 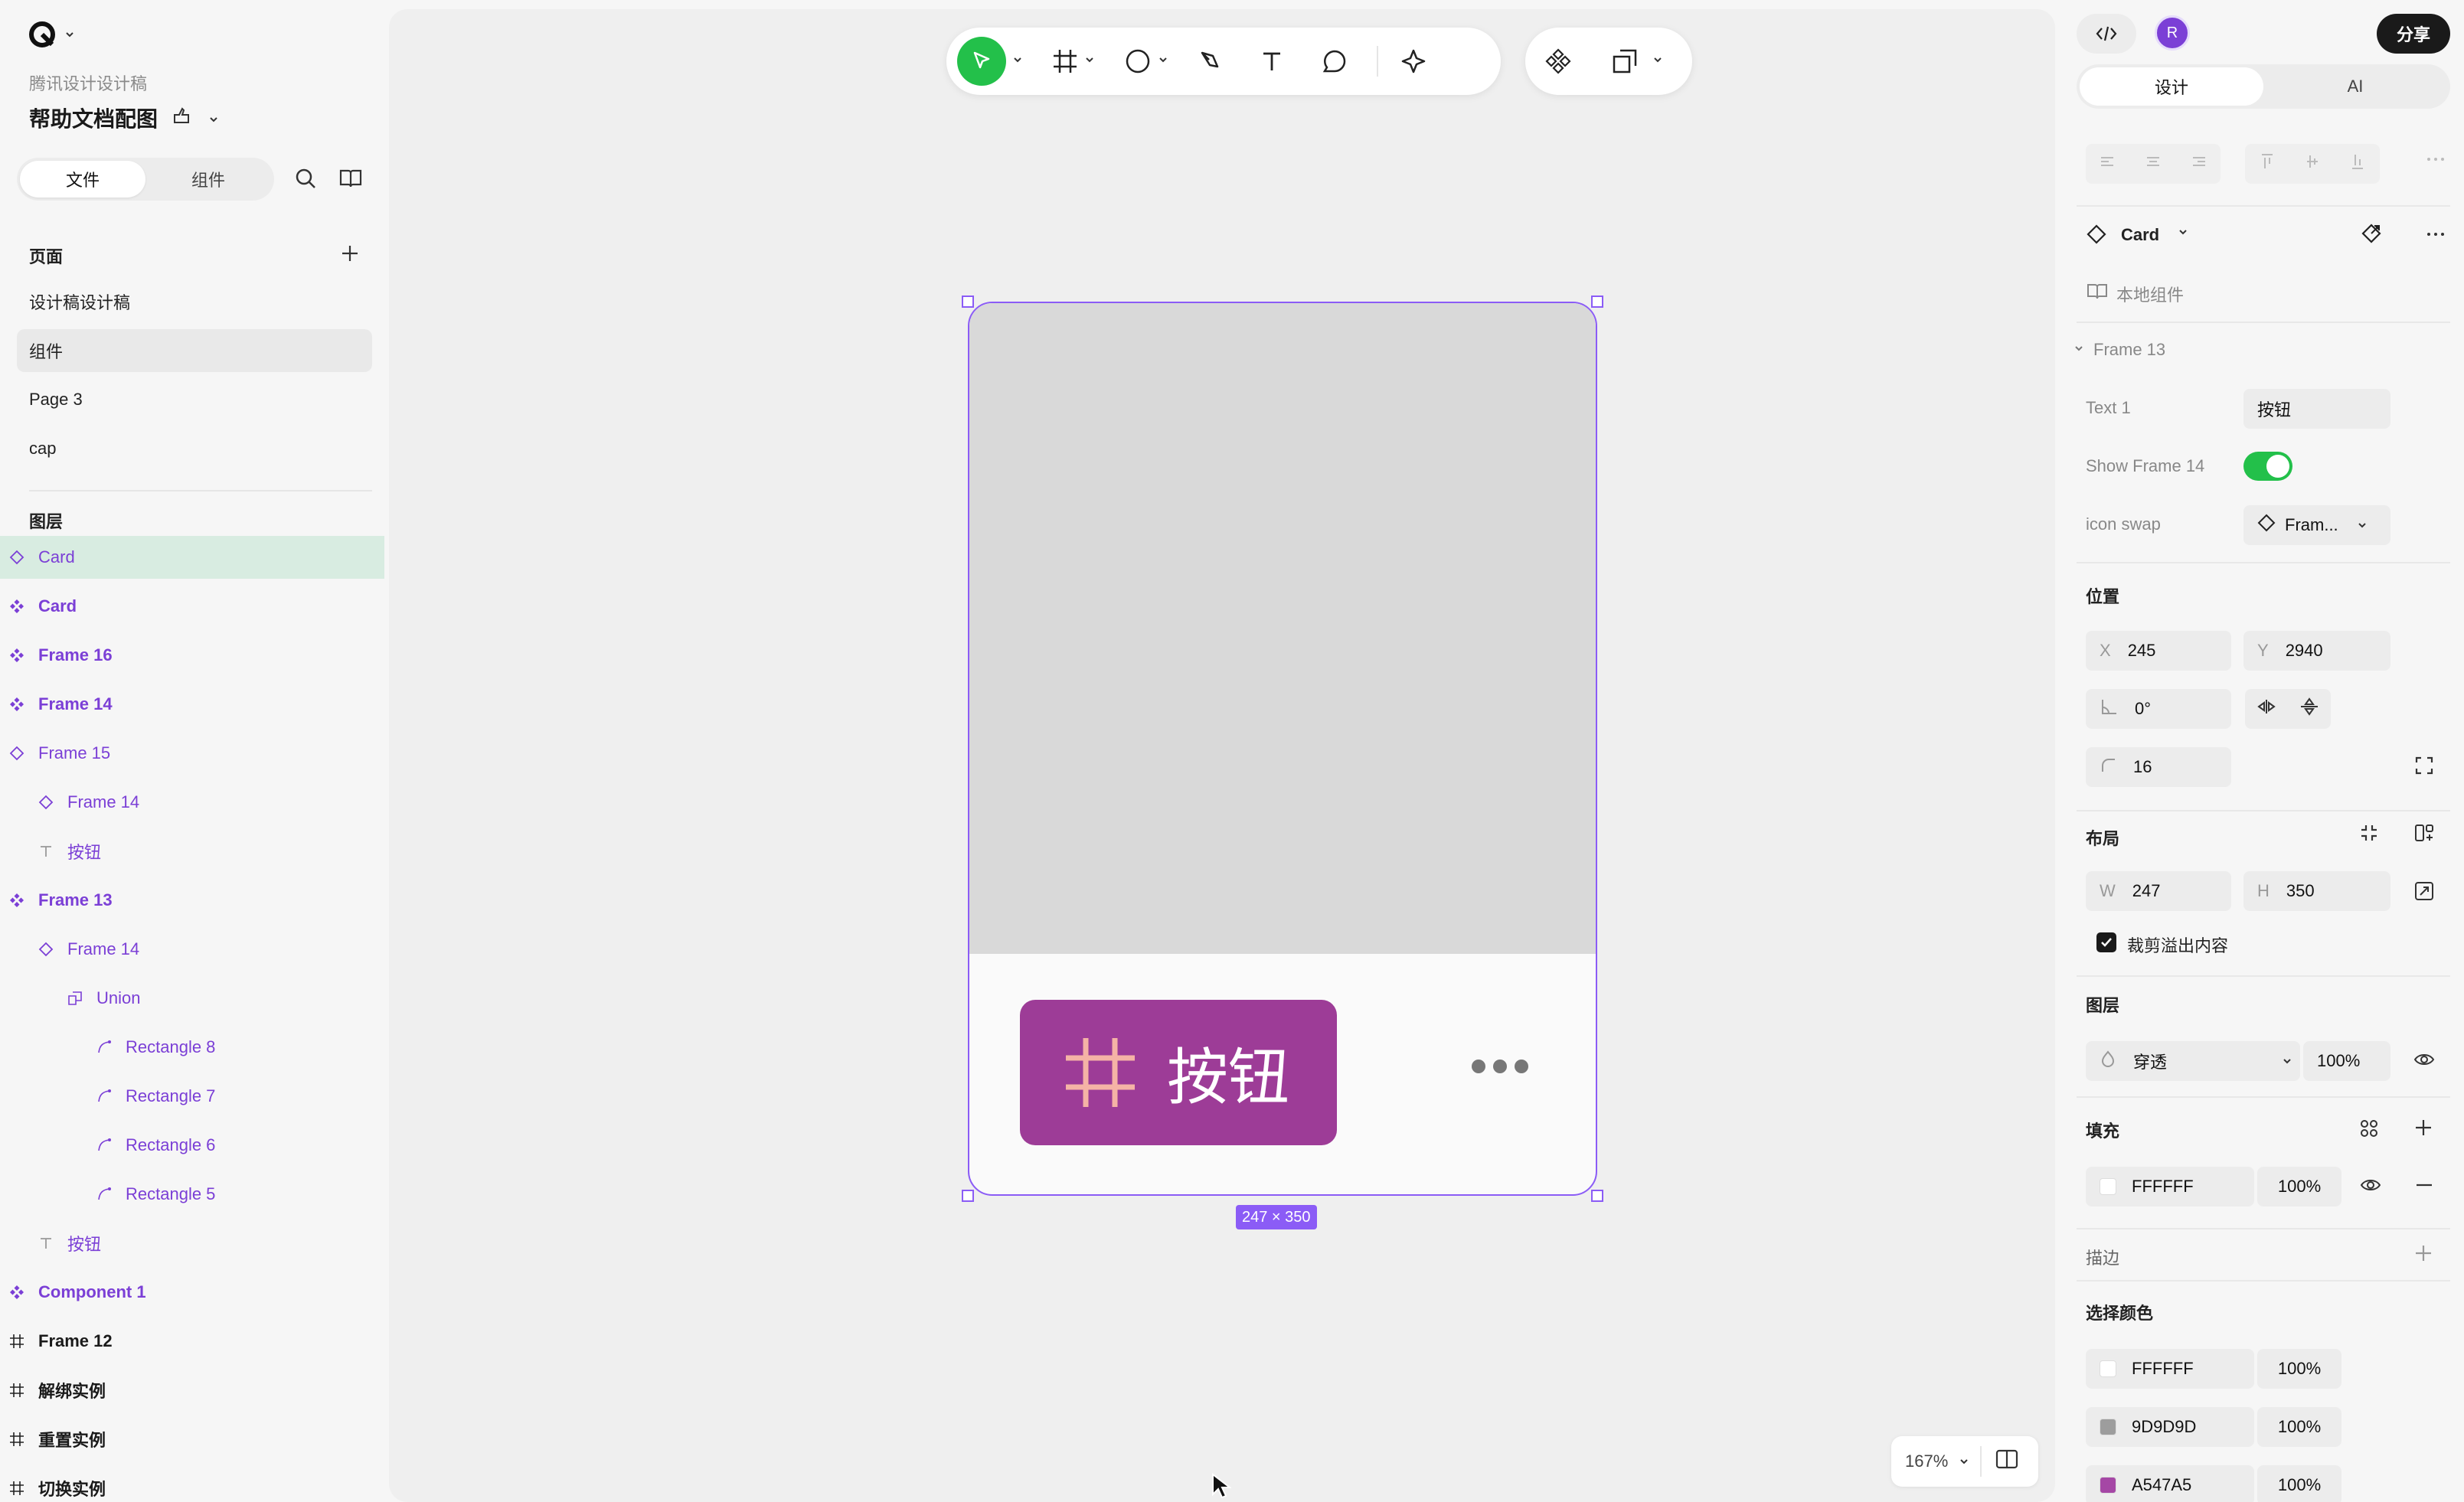 I want to click on height-input: H 350, so click(x=2316, y=891).